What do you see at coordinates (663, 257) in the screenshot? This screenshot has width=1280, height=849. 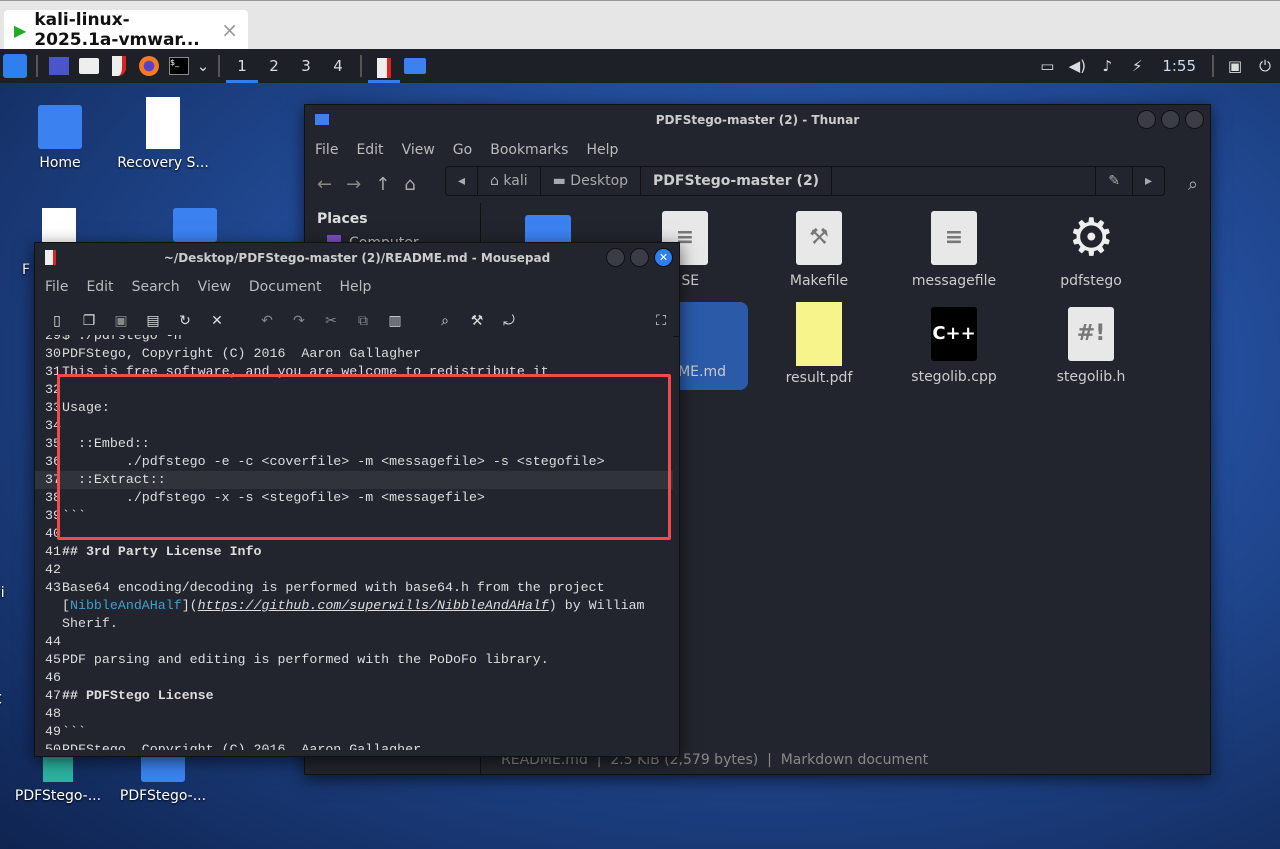 I see `close-button: ✕` at bounding box center [663, 257].